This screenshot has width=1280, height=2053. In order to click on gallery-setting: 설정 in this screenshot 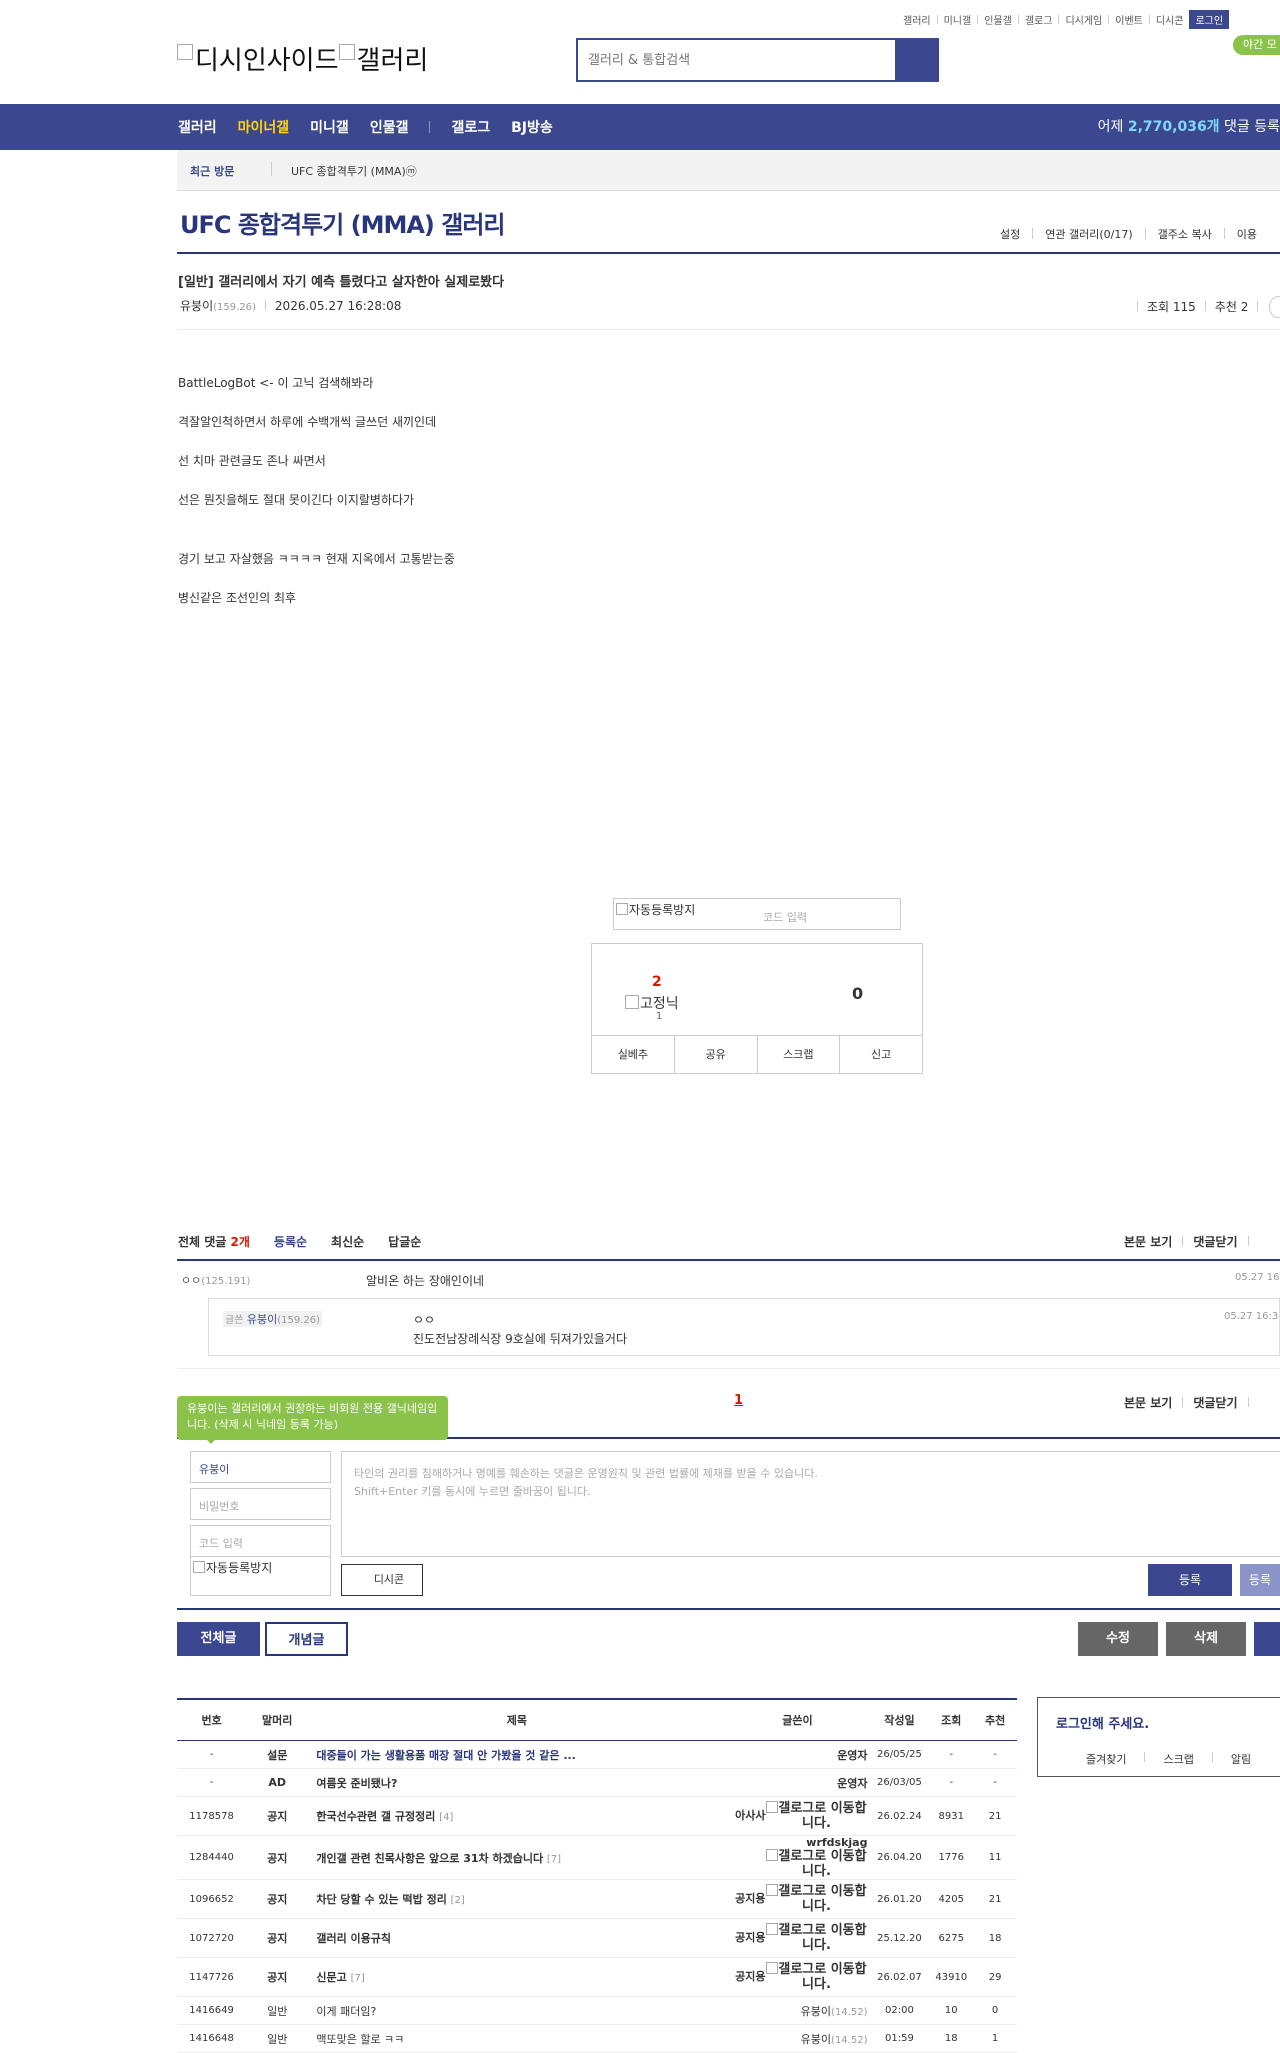, I will do `click(1010, 234)`.